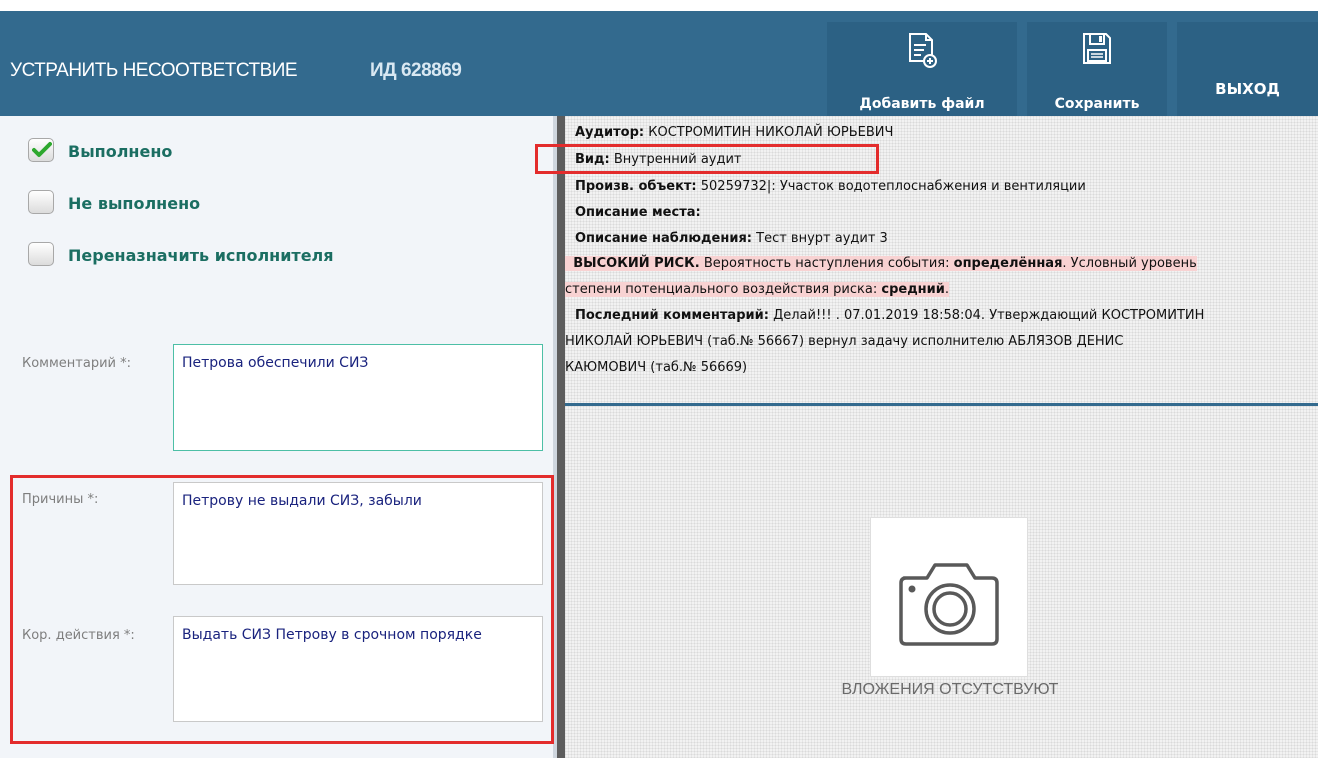 The height and width of the screenshot is (758, 1318). Describe the element at coordinates (913, 289) in the screenshot. I see `risk-level: средний` at that location.